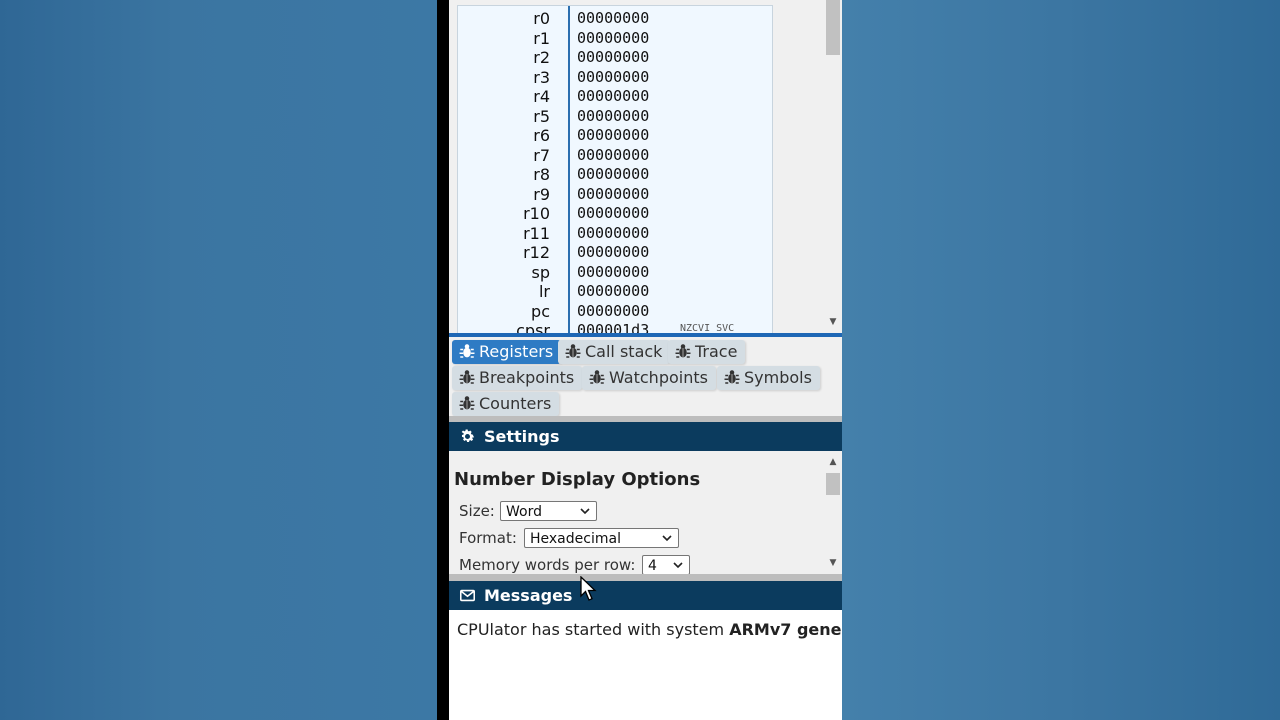 The image size is (1280, 720). What do you see at coordinates (540, 311) in the screenshot?
I see `register-name: pc` at bounding box center [540, 311].